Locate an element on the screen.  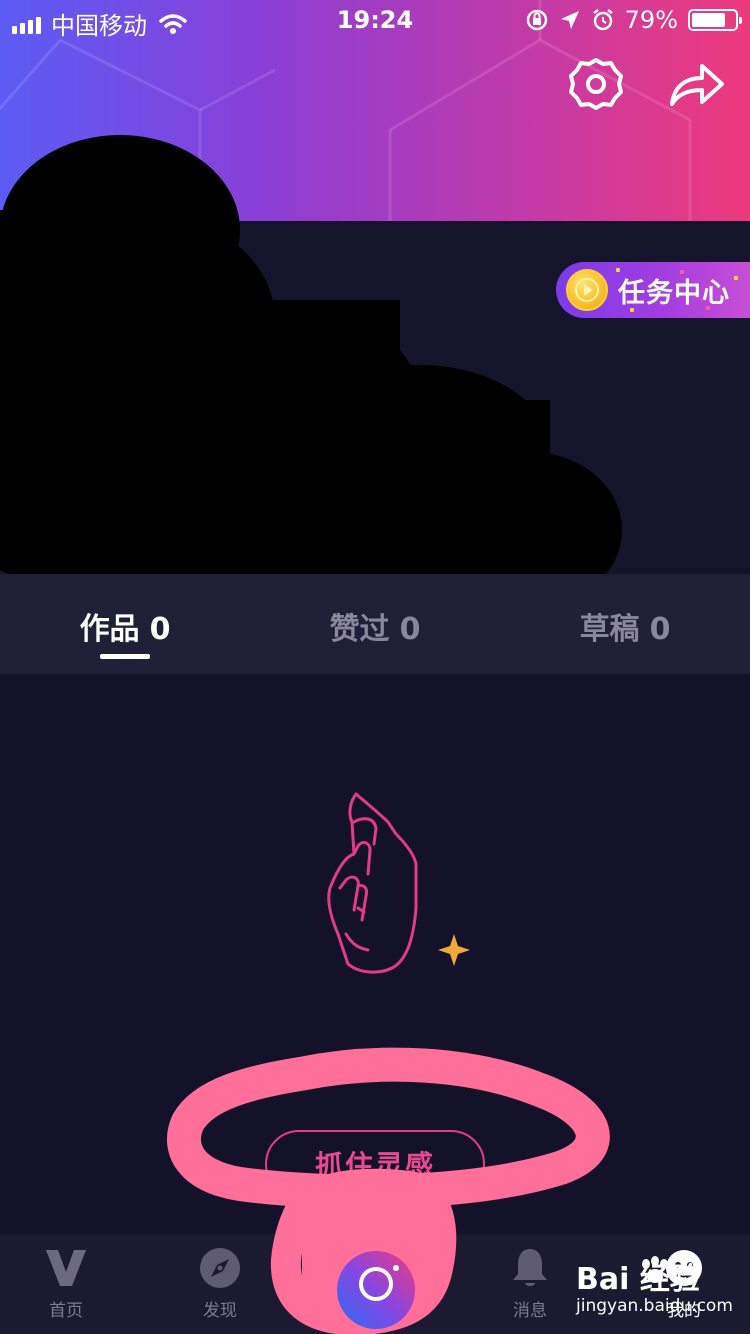
tab-liked-count: 0 is located at coordinates (410, 629).